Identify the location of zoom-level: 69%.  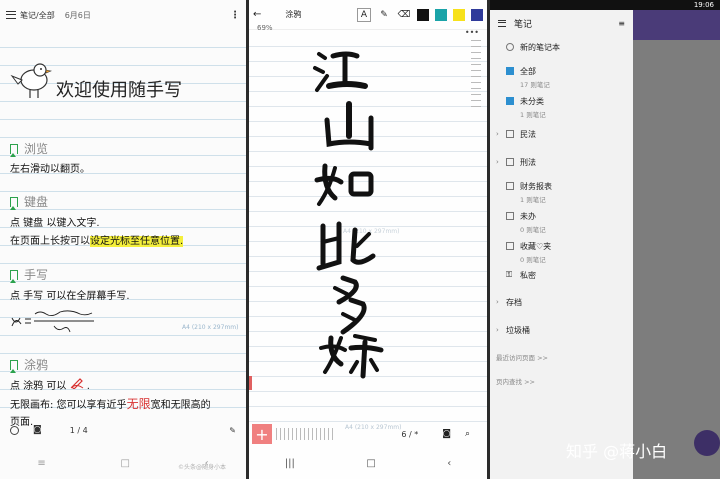
(265, 28).